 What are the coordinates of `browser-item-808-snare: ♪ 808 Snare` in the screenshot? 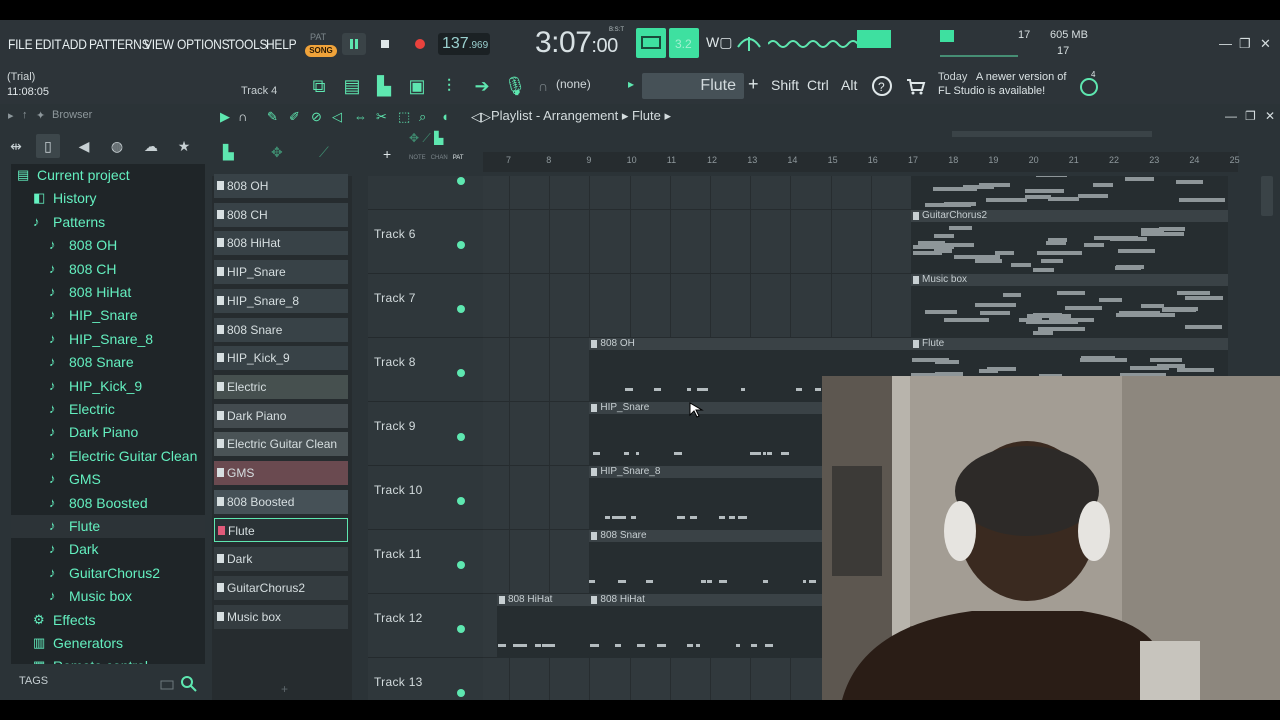 It's located at (108, 362).